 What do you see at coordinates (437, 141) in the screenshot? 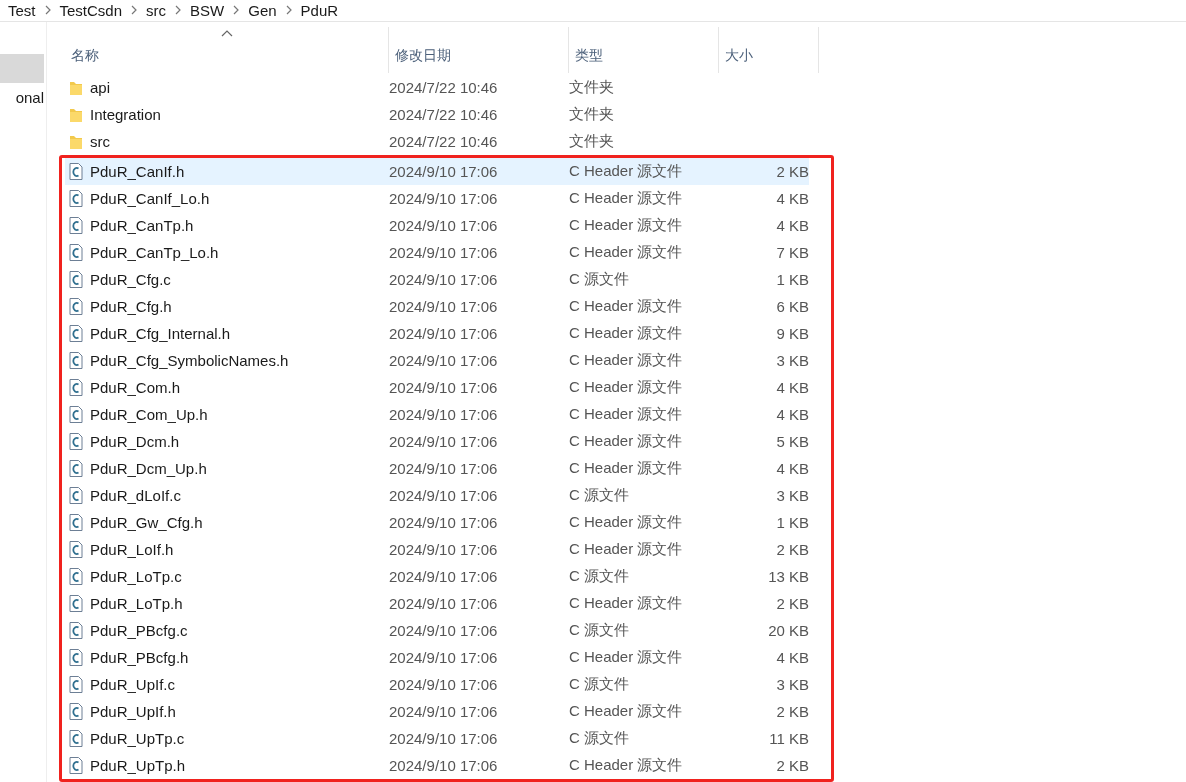
I see `file-row: src 2024/7/22 10:46 文件夹` at bounding box center [437, 141].